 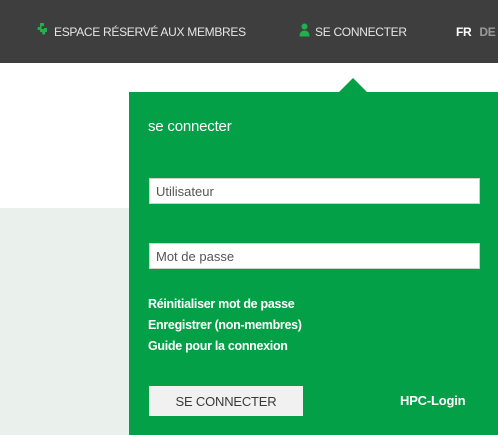 What do you see at coordinates (226, 401) in the screenshot?
I see `login-submit-button: SE CONNECTER` at bounding box center [226, 401].